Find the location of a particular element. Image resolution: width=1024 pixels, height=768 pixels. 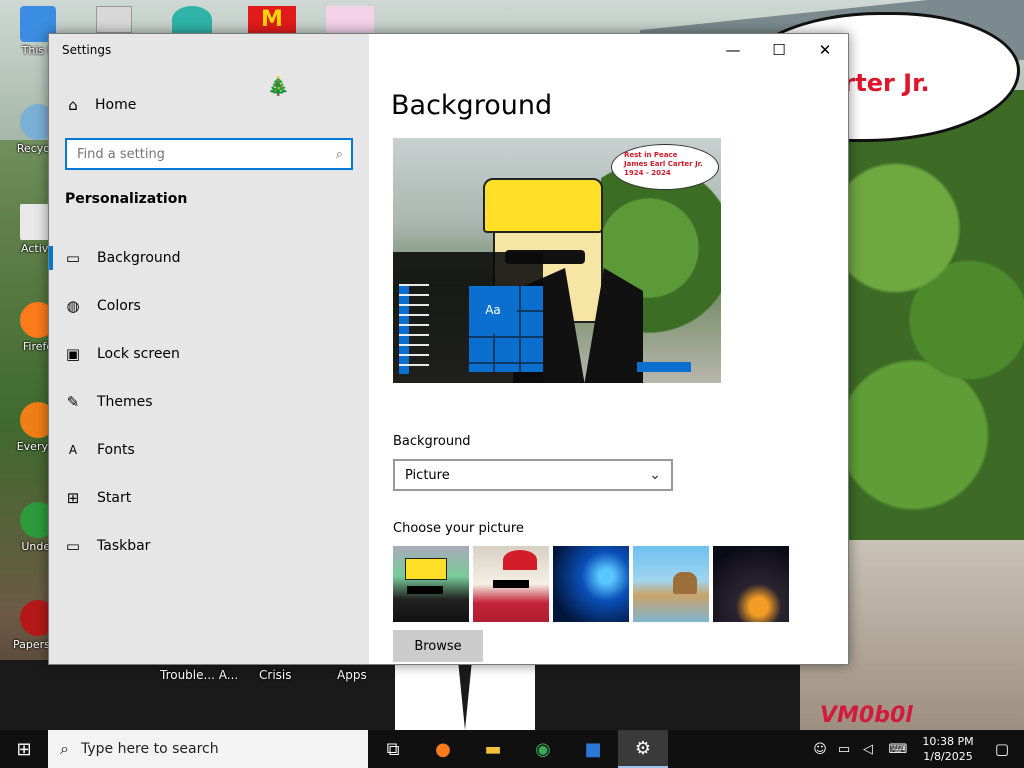

store-icon: ■ is located at coordinates (593, 749).